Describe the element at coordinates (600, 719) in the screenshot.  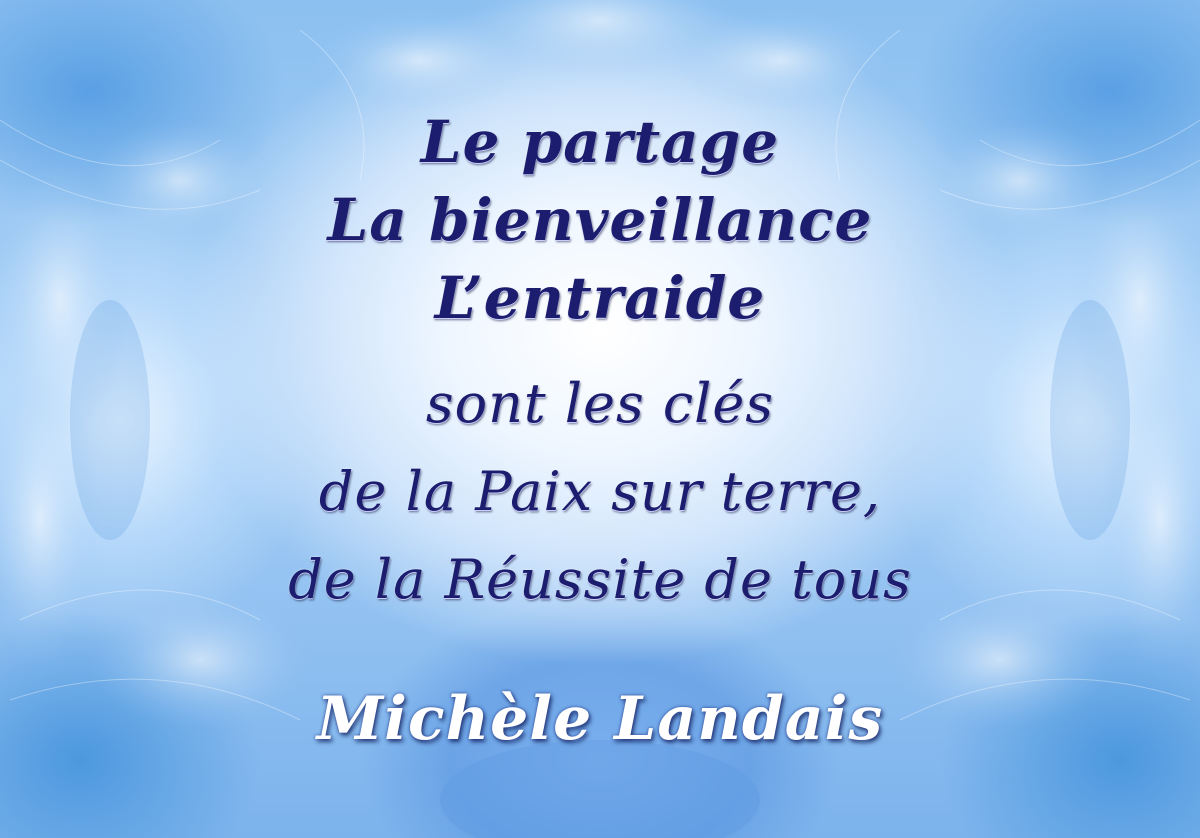
I see `quote-author: Michèle Landais` at that location.